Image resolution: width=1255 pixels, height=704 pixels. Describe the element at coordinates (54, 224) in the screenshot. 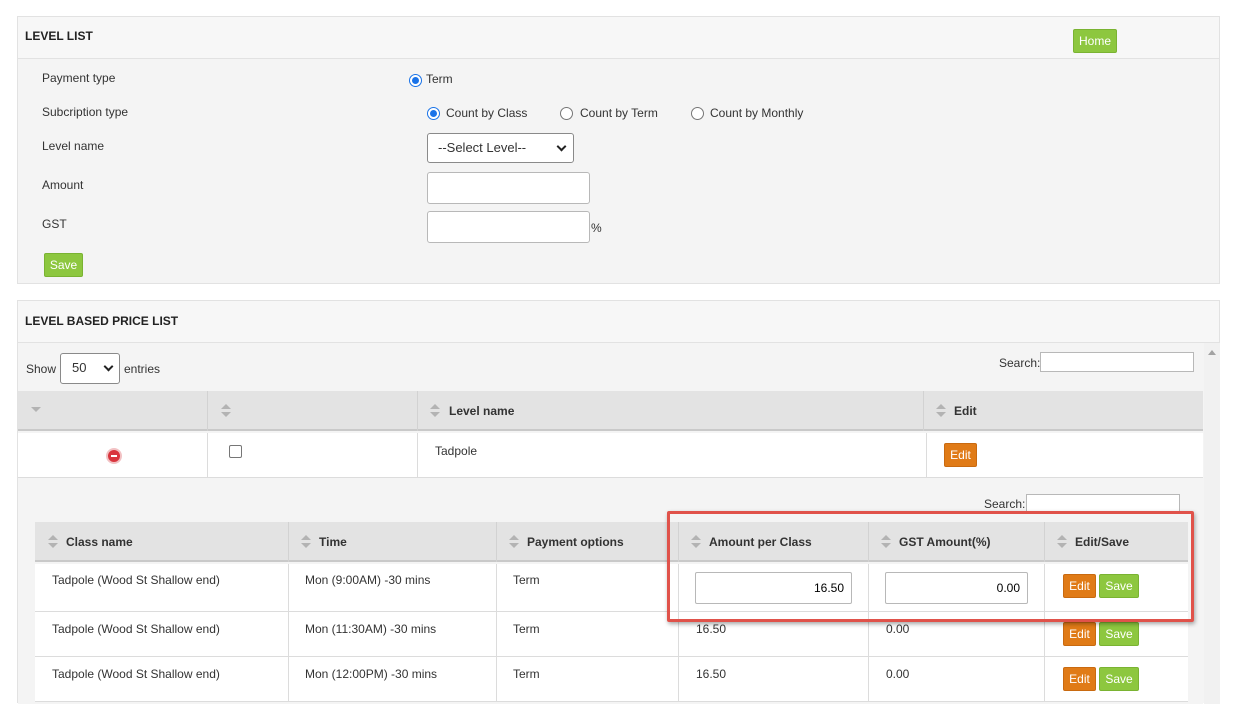

I see `gst-label: GST` at that location.